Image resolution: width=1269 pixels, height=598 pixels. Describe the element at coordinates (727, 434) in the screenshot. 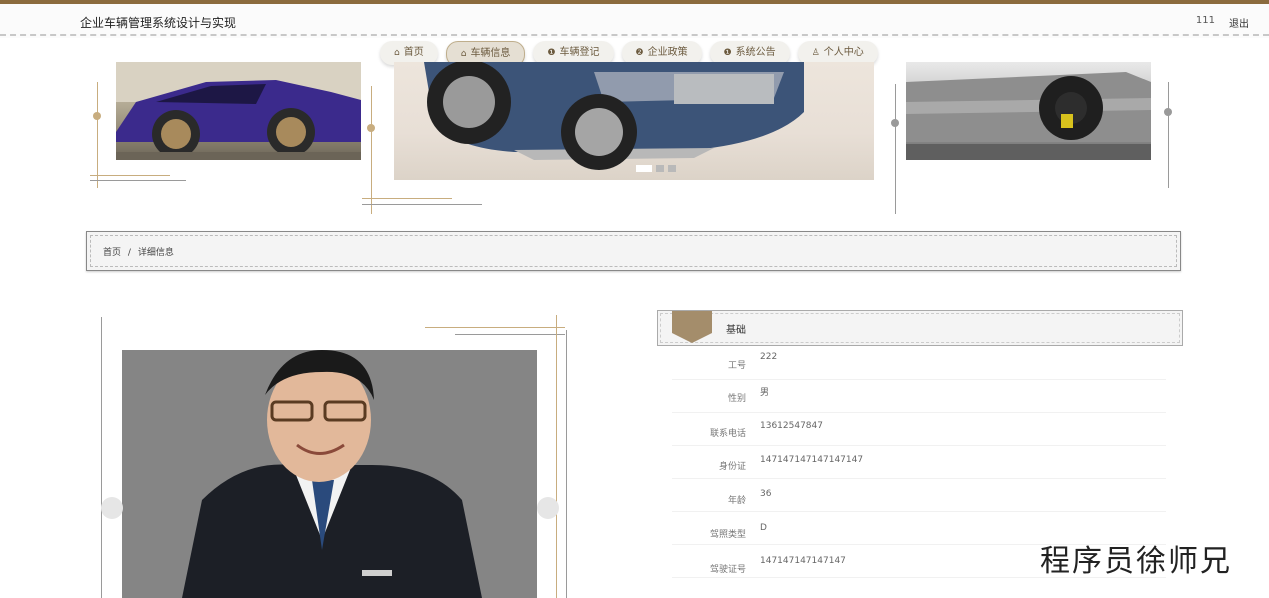

I see `info-label: 联系电话` at that location.